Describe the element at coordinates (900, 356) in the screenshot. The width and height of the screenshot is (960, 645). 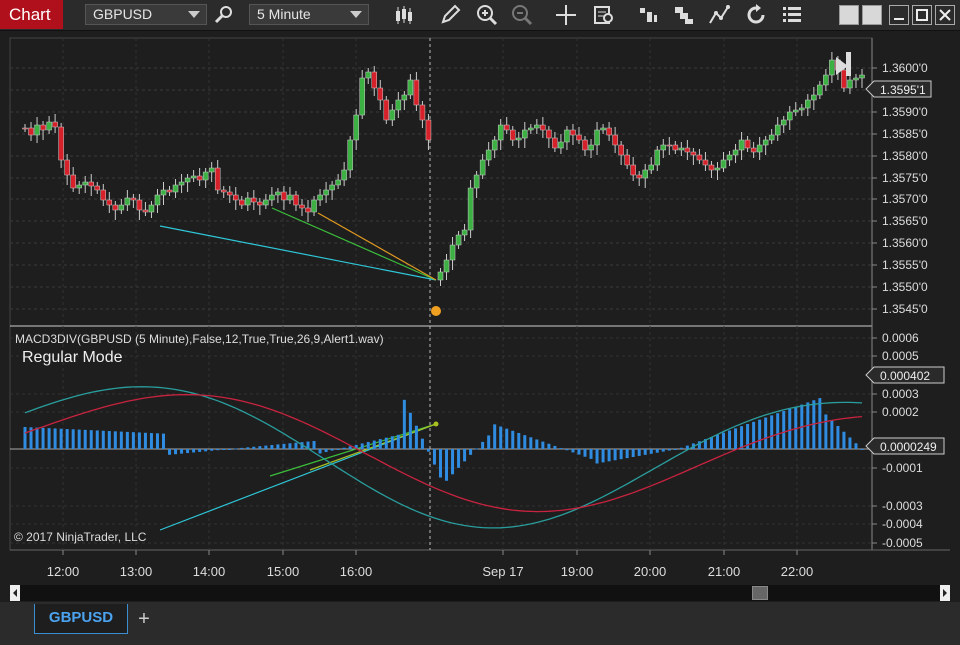
I see `indicator-tick-label: 0.0005` at that location.